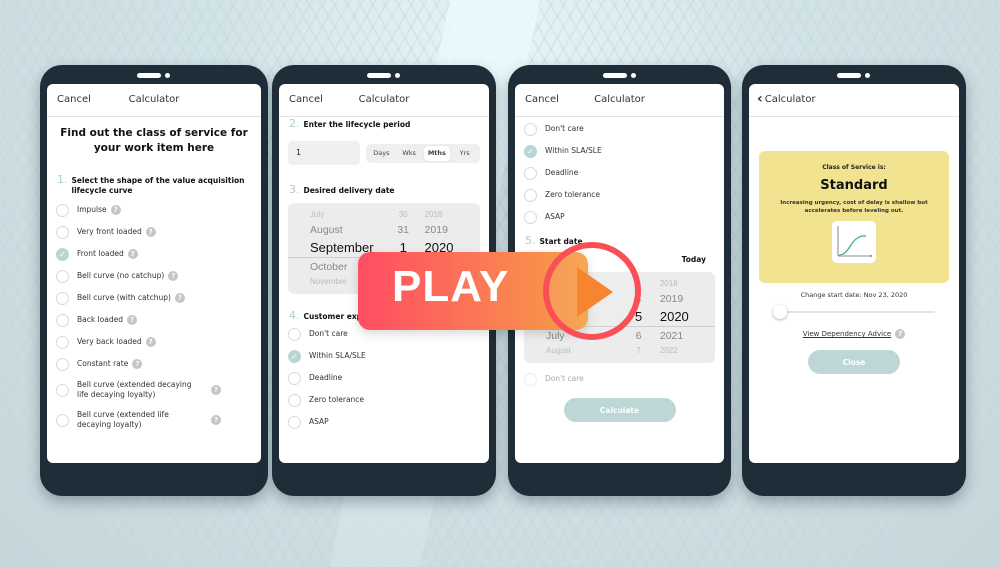  Describe the element at coordinates (854, 362) in the screenshot. I see `close-button: Close` at that location.